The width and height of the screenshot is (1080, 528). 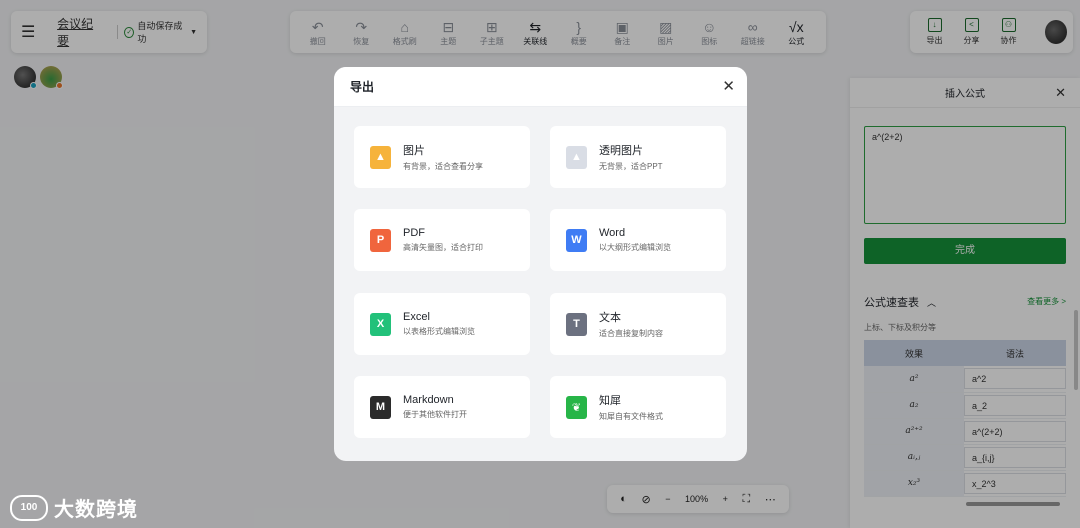 I want to click on export-option-word: W Word 以大纲形式编辑浏览, so click(x=638, y=240).